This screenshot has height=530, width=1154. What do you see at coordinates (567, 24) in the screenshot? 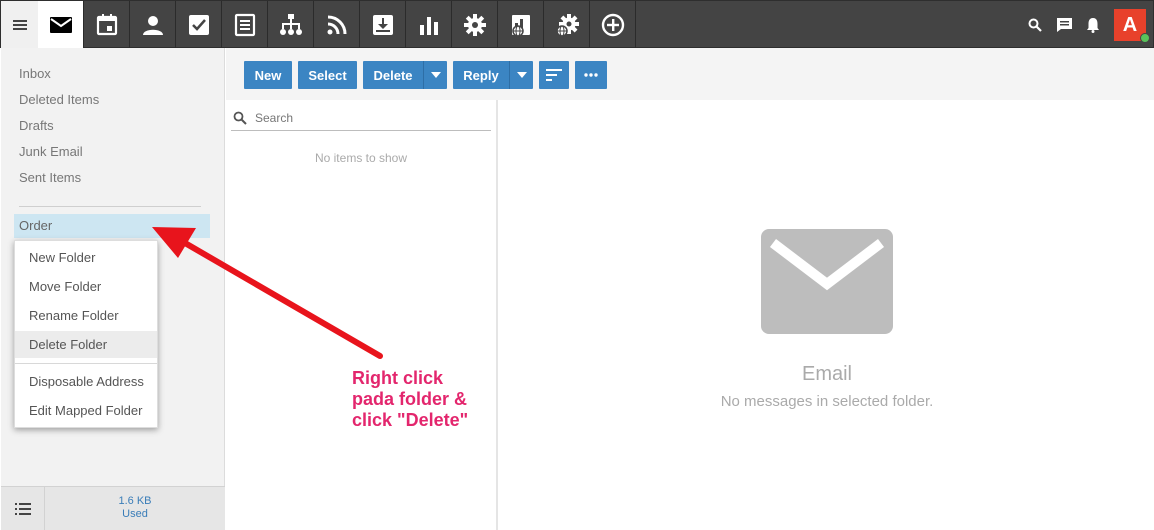
I see `gear-globe-icon` at bounding box center [567, 24].